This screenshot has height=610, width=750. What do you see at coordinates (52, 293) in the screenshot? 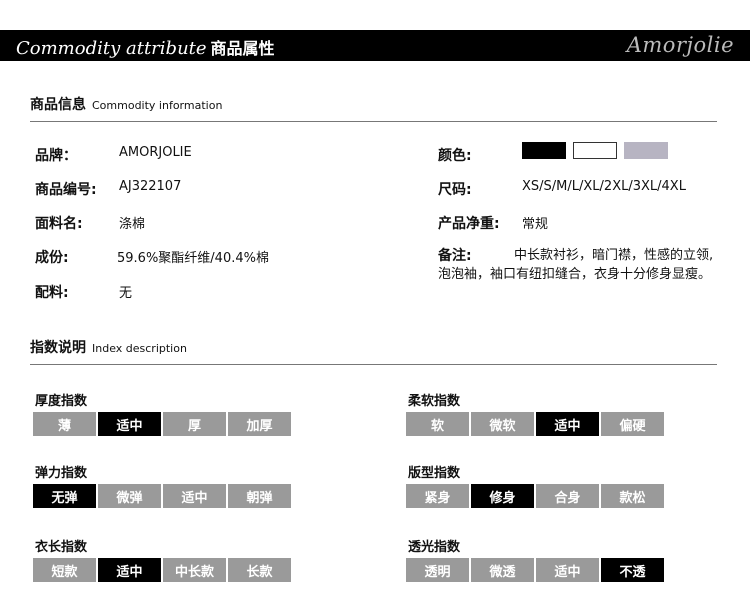
I see `accessory-label: 配料:` at bounding box center [52, 293].